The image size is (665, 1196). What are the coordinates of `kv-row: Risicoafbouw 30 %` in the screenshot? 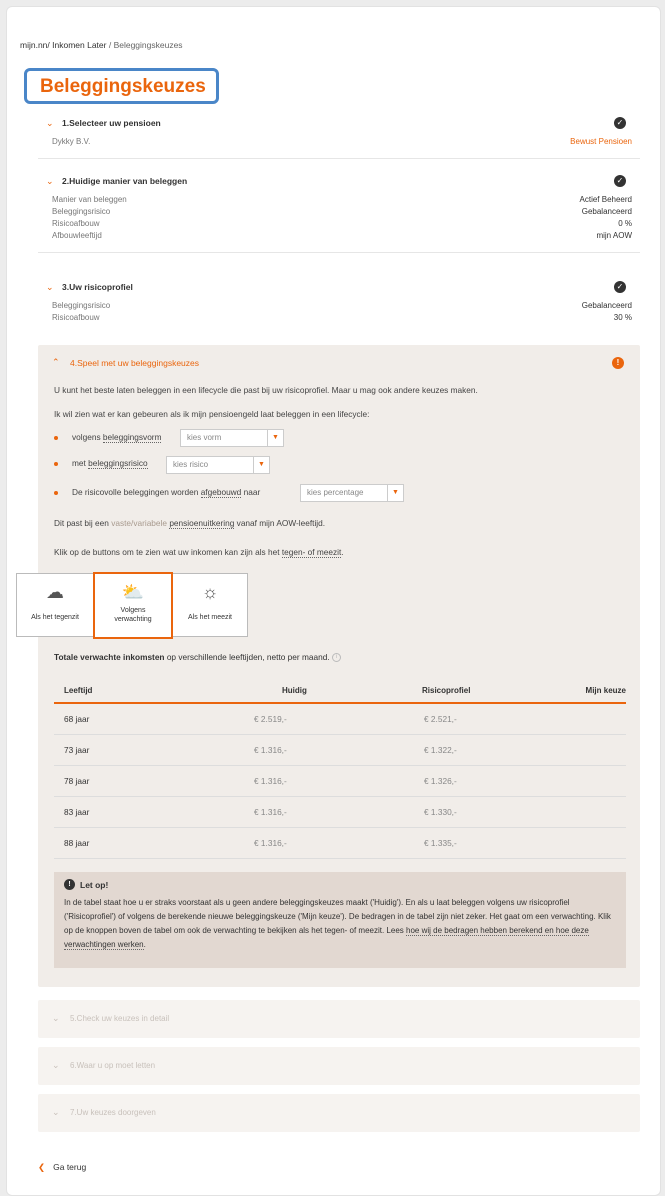 It's located at (339, 318).